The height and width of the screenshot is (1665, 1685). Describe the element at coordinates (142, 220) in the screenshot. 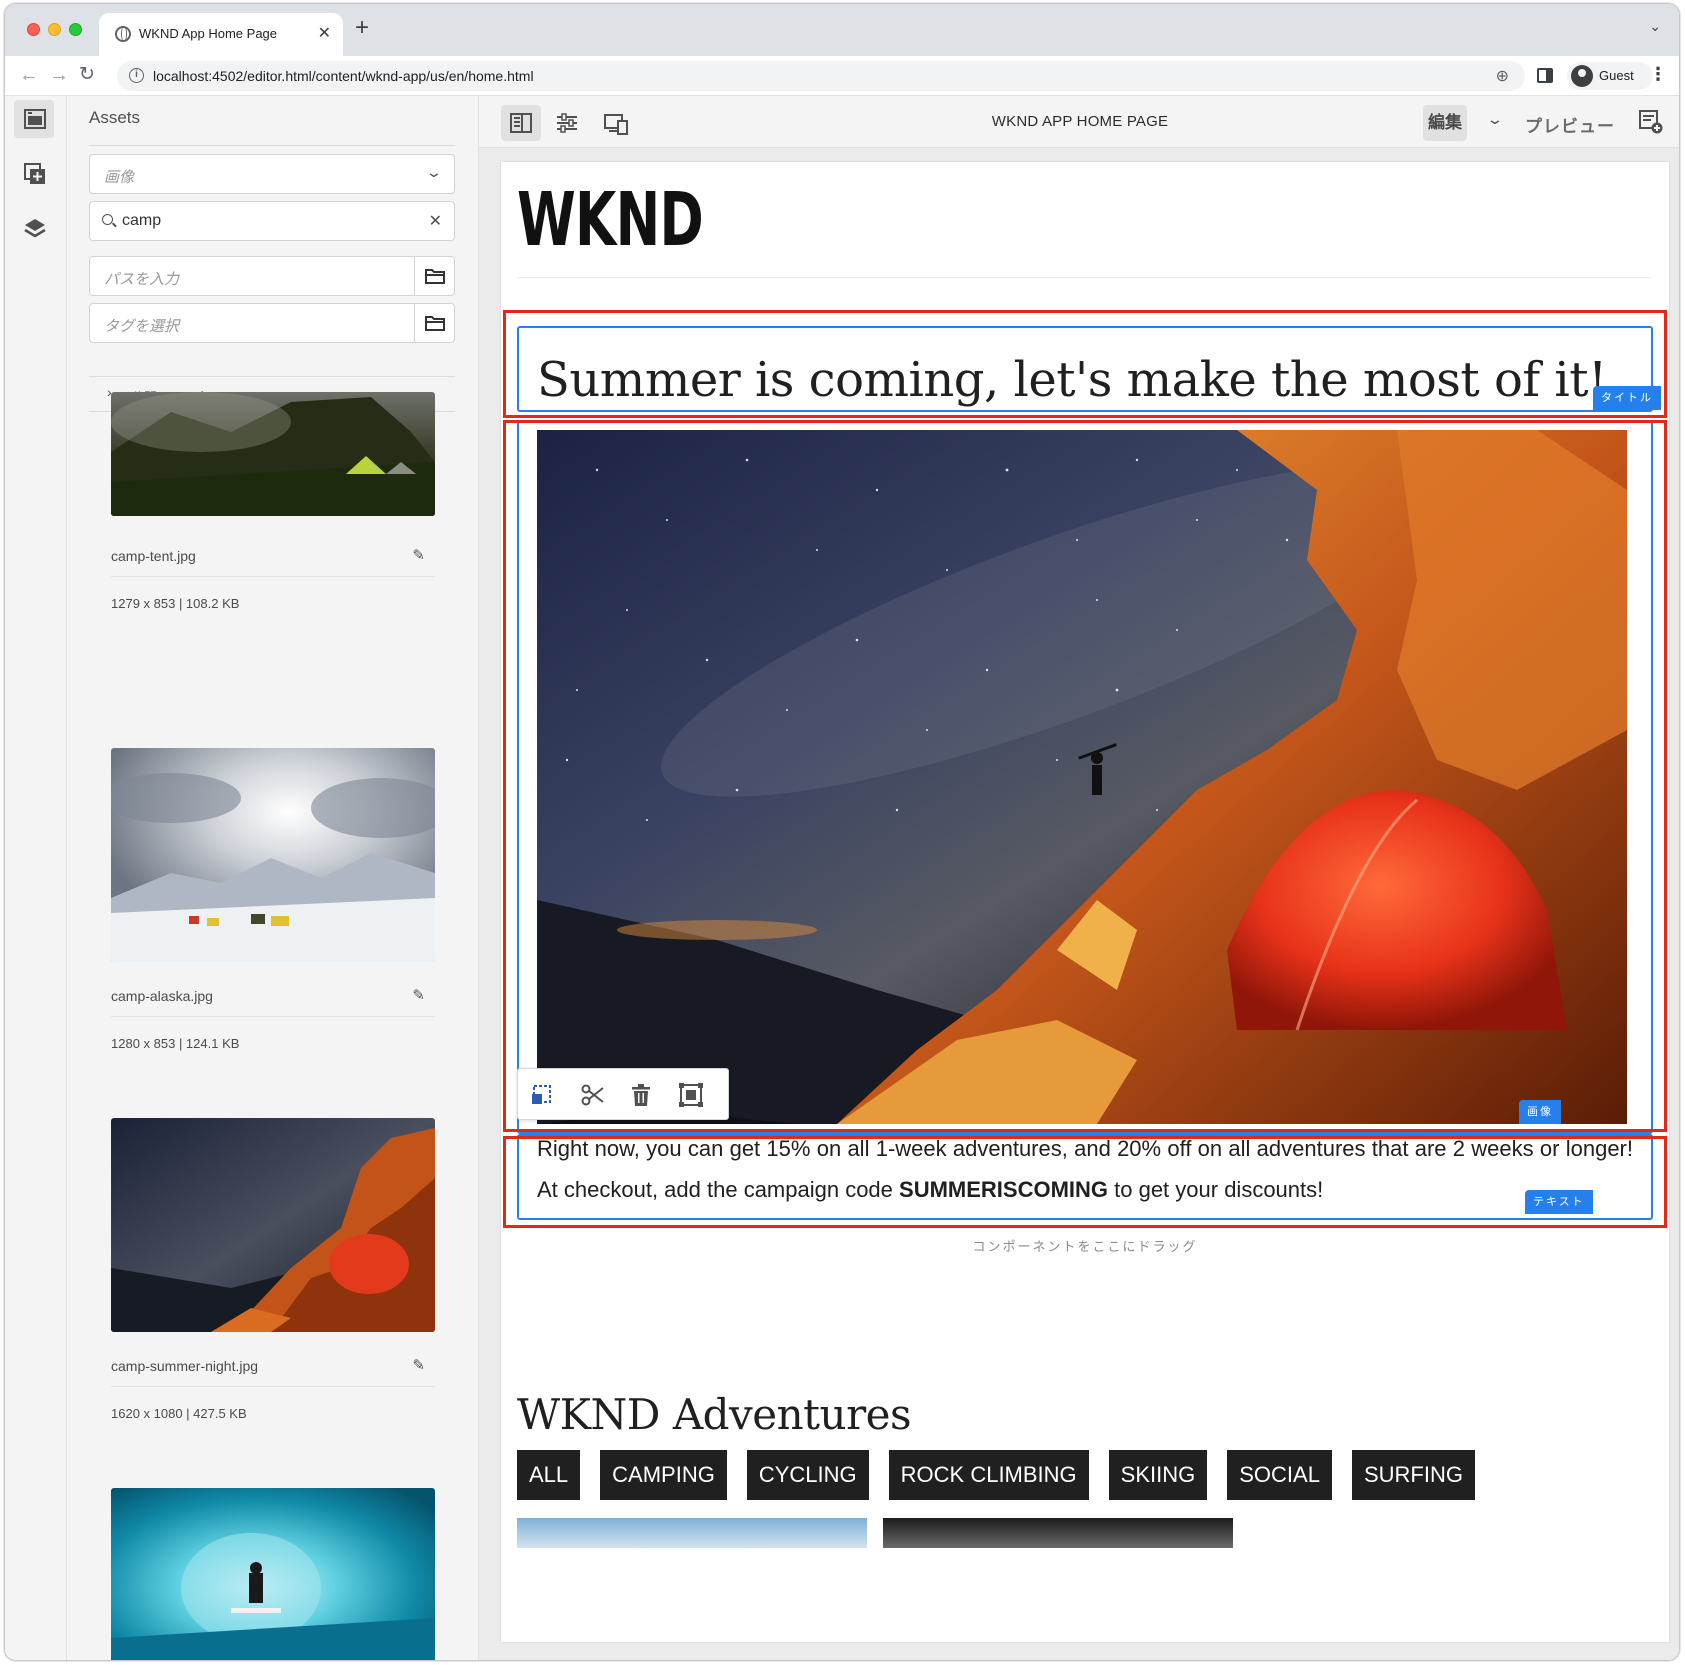

I see `search-value: camp` at that location.